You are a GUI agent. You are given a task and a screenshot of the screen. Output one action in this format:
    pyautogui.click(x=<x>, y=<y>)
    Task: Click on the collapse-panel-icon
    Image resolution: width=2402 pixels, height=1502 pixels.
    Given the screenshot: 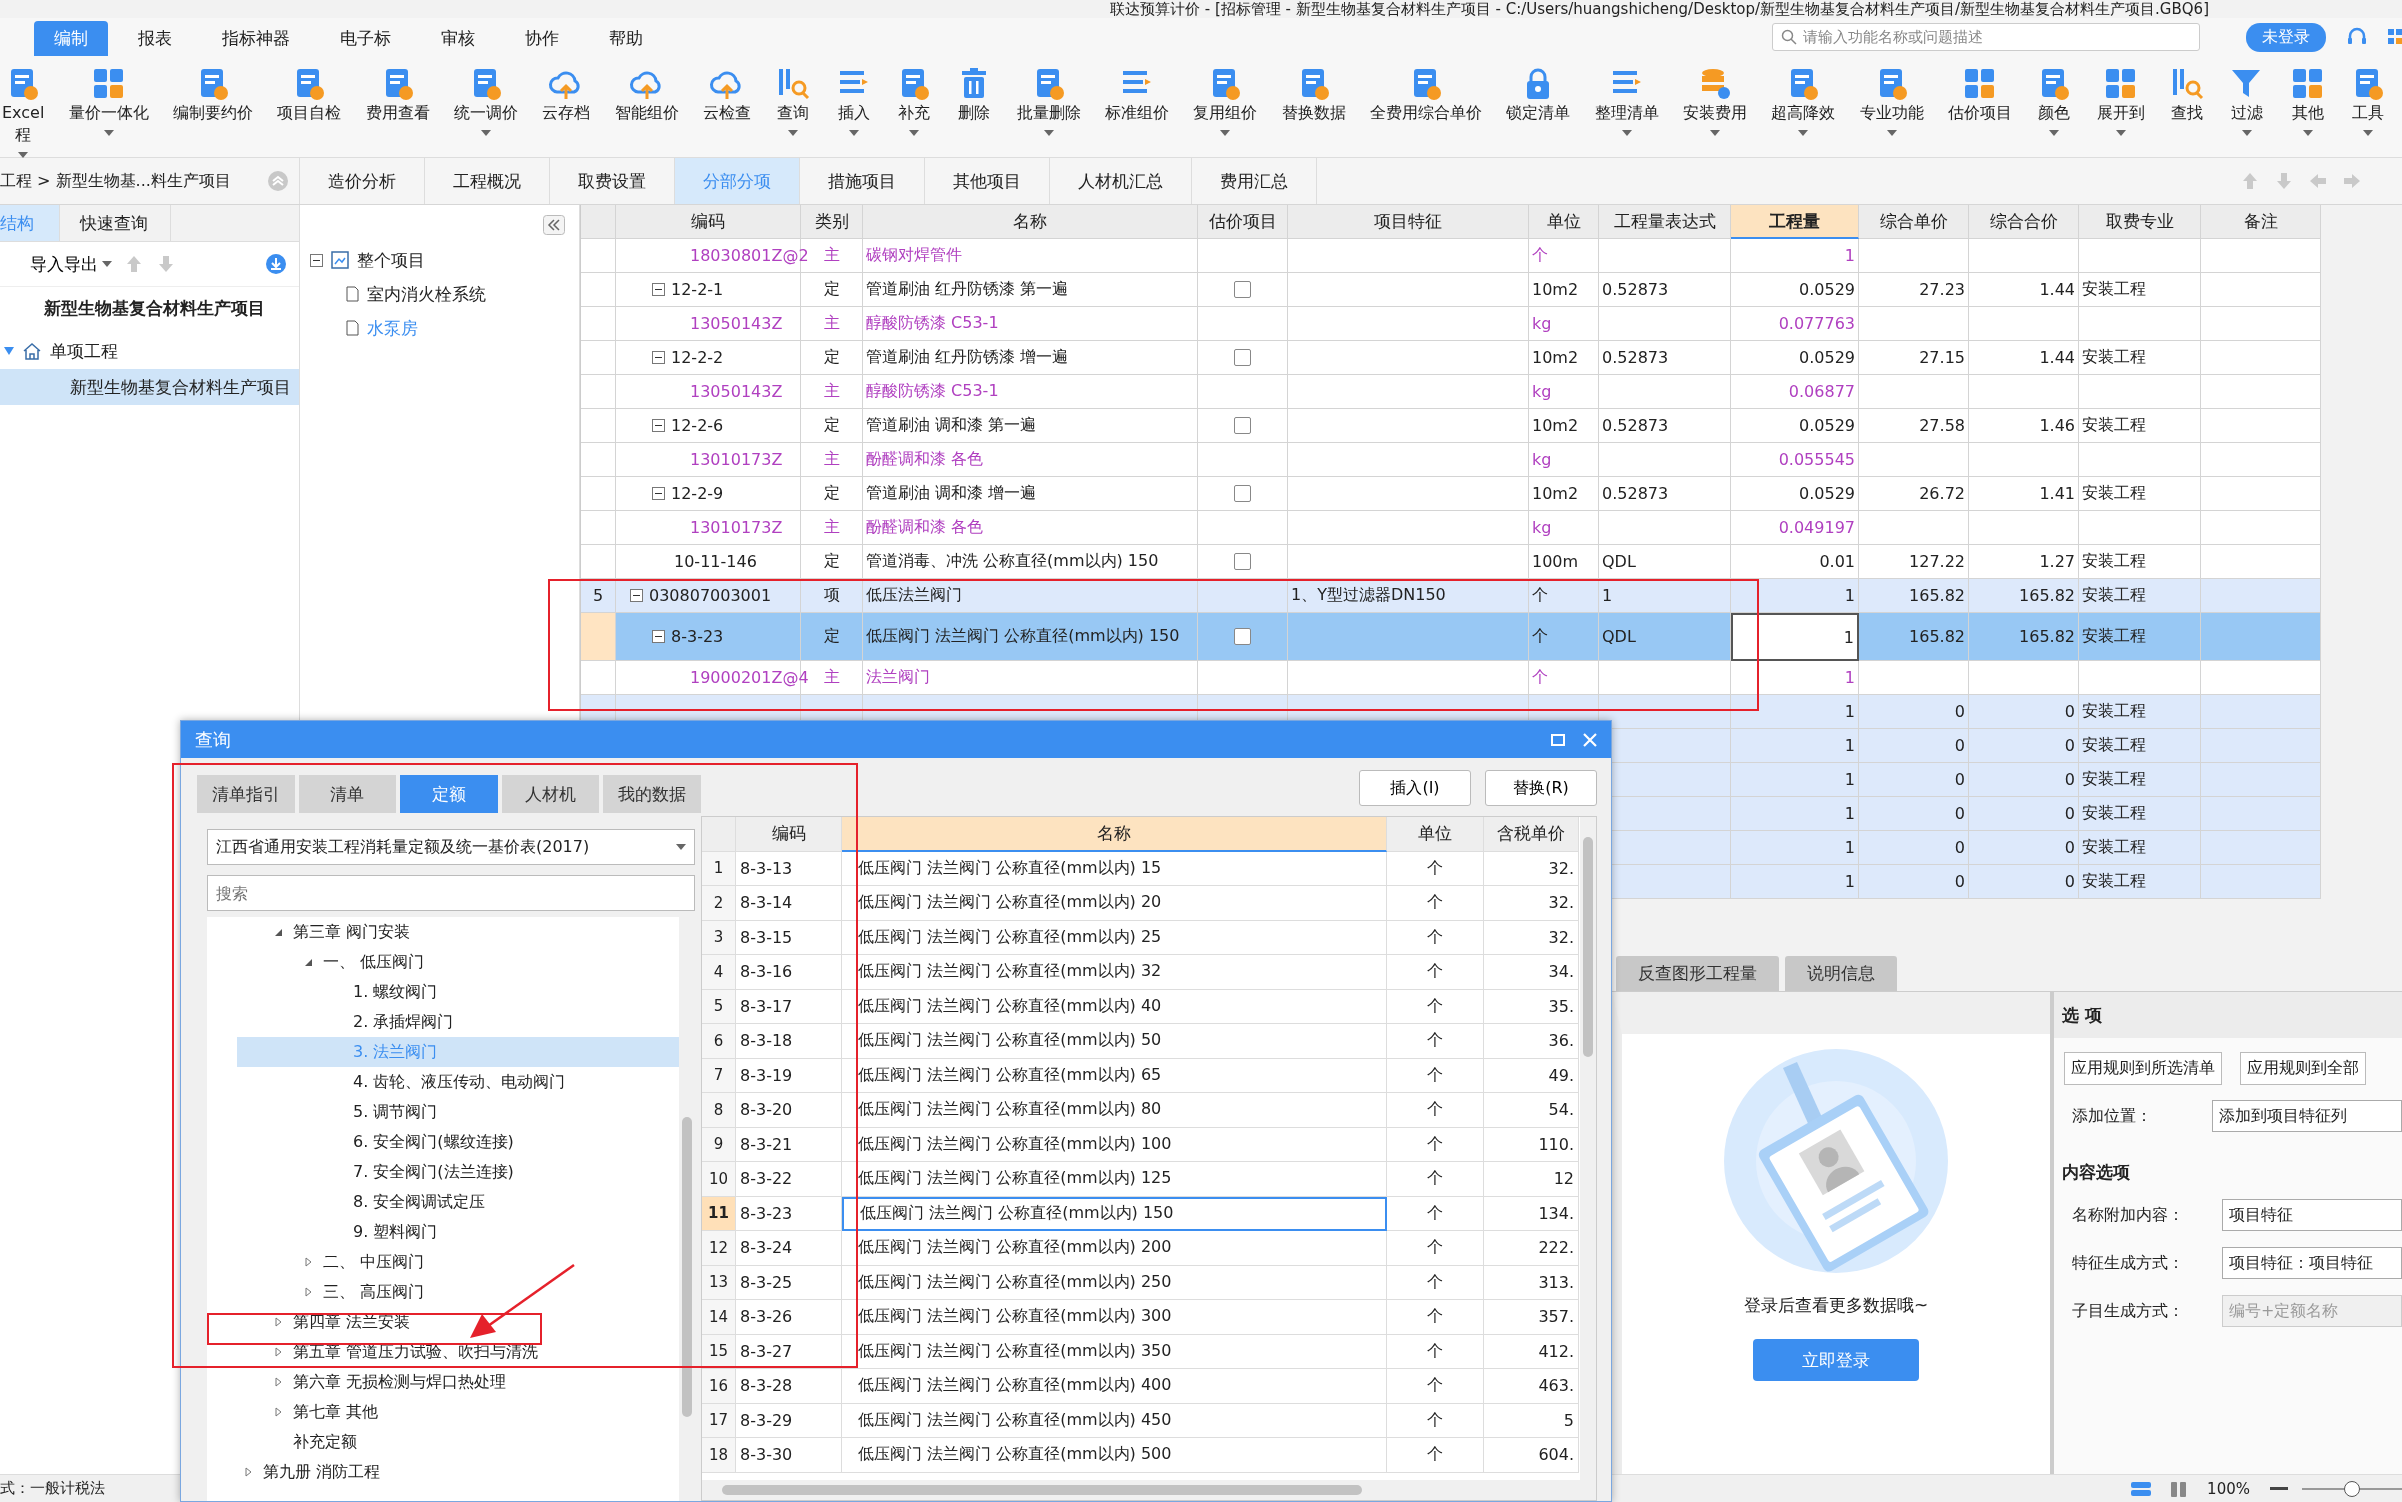 What is the action you would take?
    pyautogui.click(x=554, y=225)
    